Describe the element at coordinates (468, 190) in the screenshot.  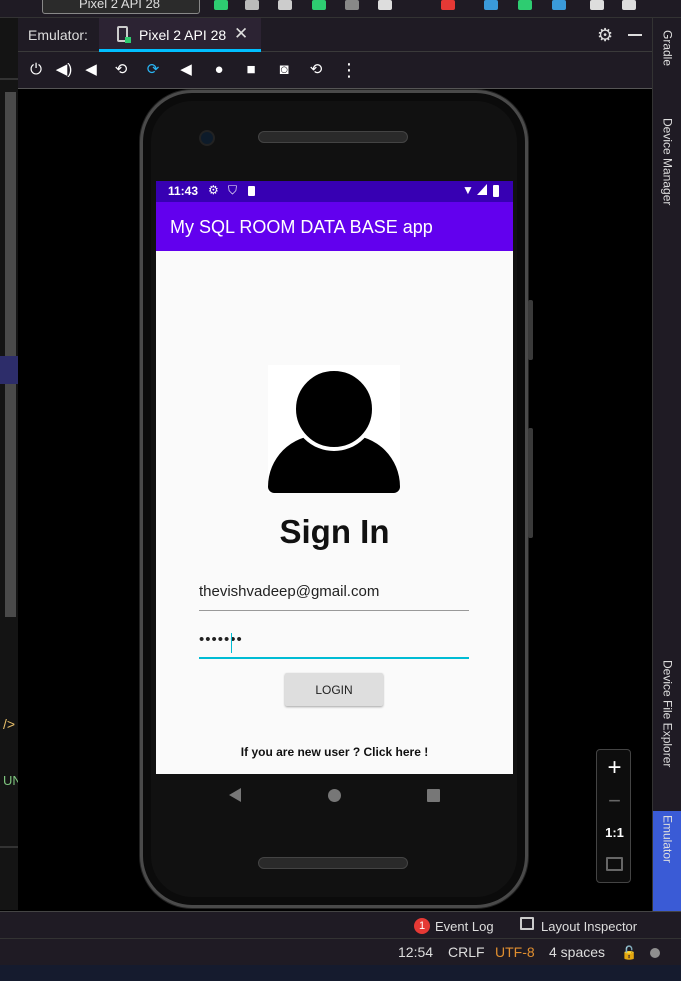
I see `wifi-icon: ▼` at that location.